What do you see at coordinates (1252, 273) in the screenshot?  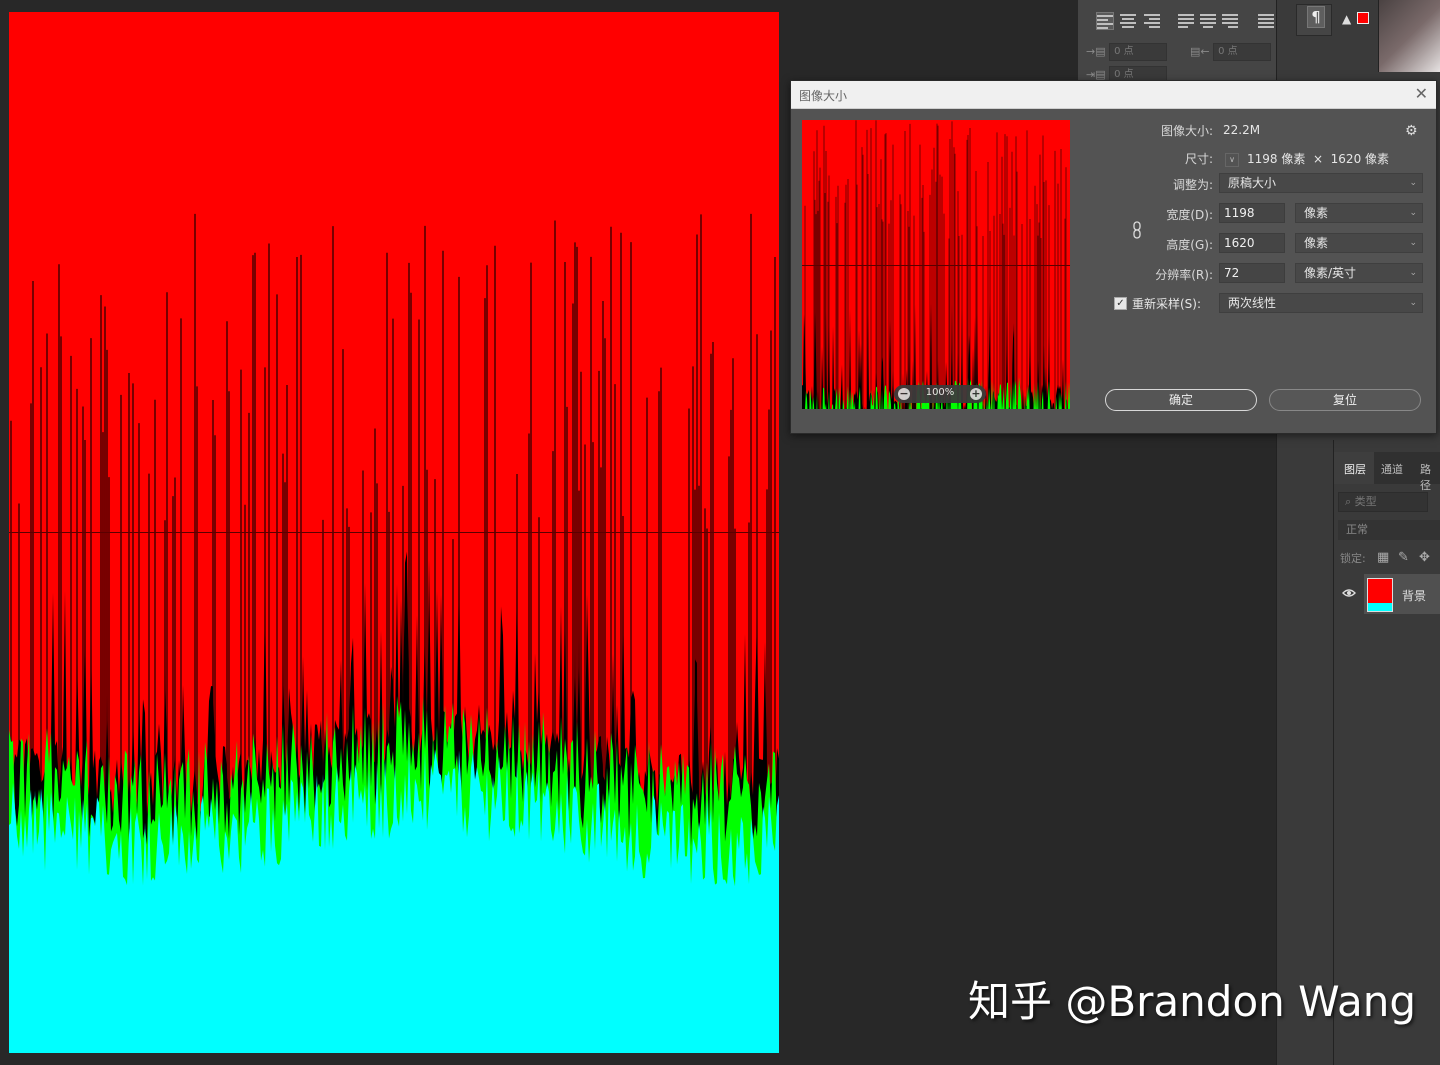 I see `resolution-input: 72` at bounding box center [1252, 273].